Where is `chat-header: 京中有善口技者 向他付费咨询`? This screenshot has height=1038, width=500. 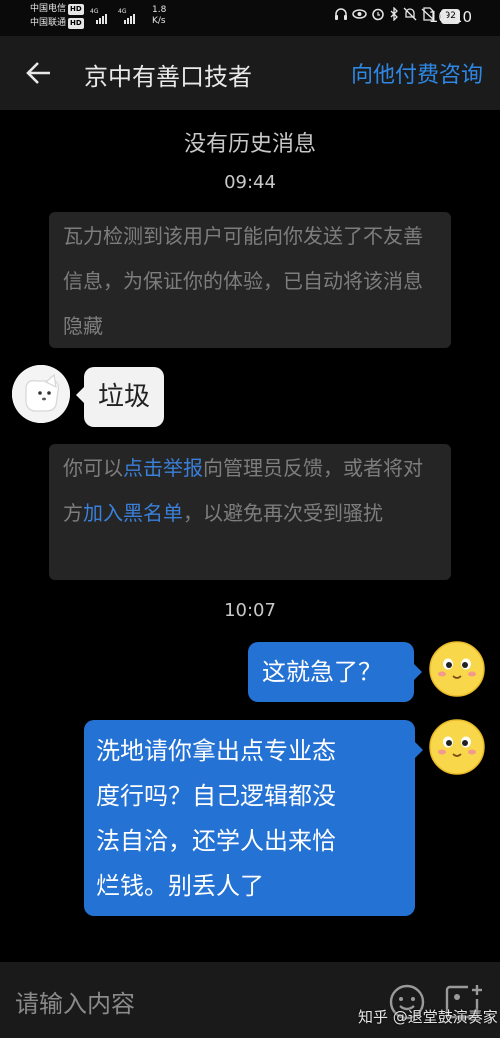
chat-header: 京中有善口技者 向他付费咨询 is located at coordinates (250, 73).